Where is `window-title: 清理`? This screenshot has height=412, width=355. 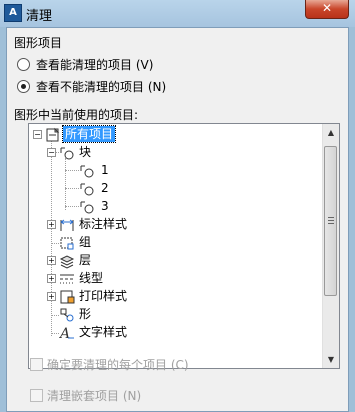
window-title: 清理 is located at coordinates (39, 16).